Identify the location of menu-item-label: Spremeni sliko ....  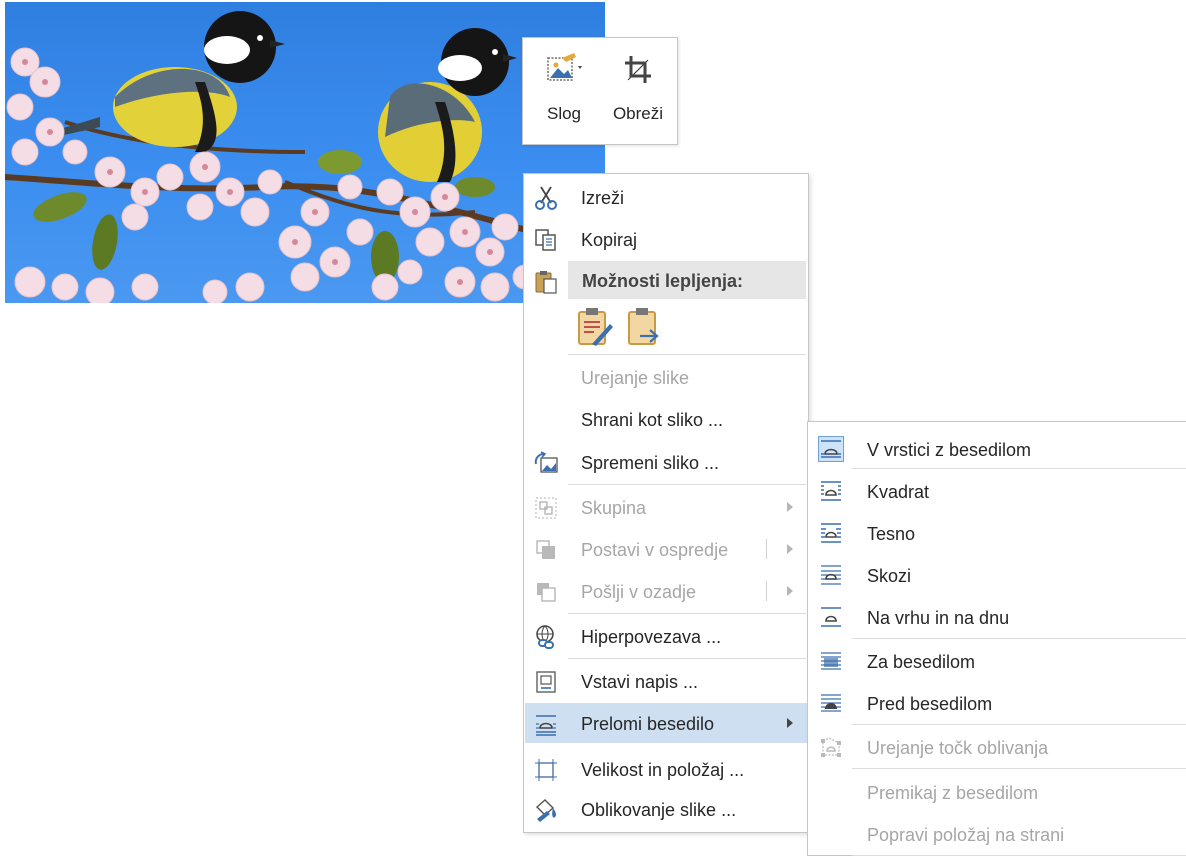
(650, 463).